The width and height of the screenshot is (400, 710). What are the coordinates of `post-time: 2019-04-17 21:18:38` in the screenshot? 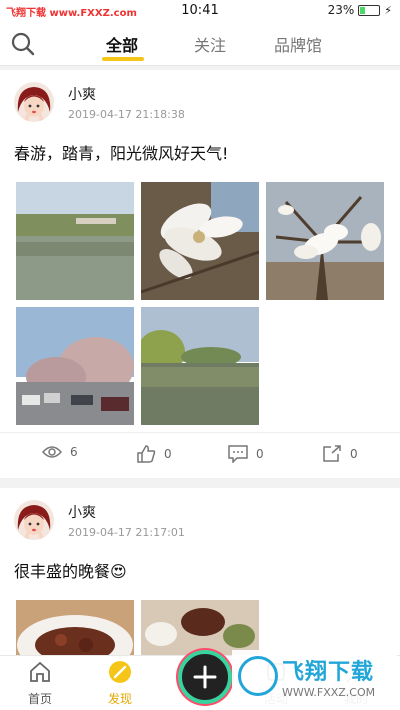 It's located at (126, 114).